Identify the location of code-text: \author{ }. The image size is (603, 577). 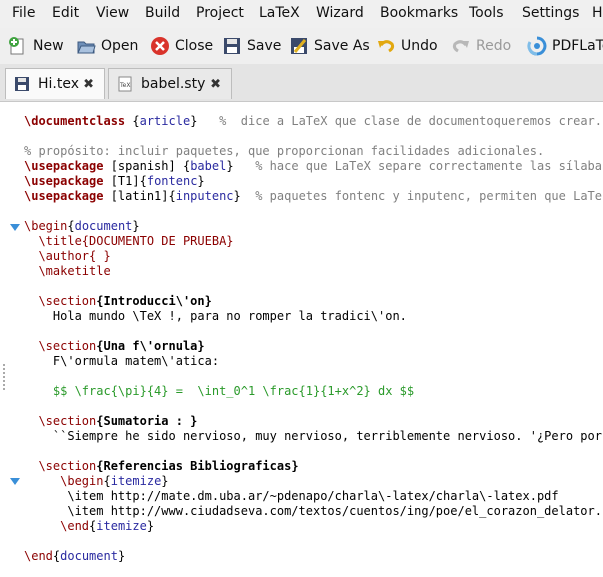
(67, 256).